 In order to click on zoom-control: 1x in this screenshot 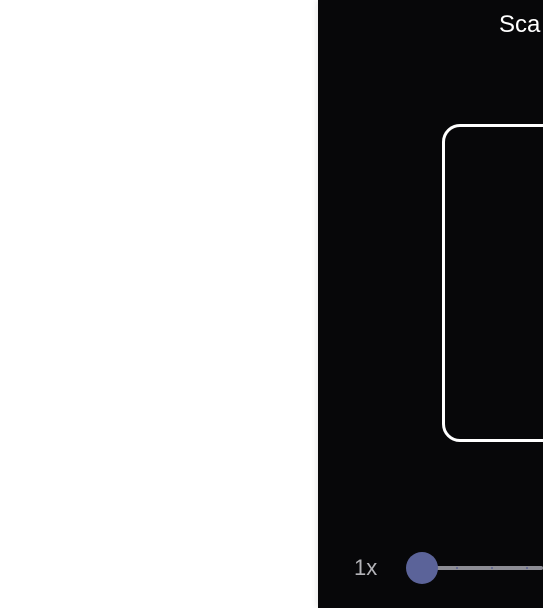, I will do `click(430, 568)`.